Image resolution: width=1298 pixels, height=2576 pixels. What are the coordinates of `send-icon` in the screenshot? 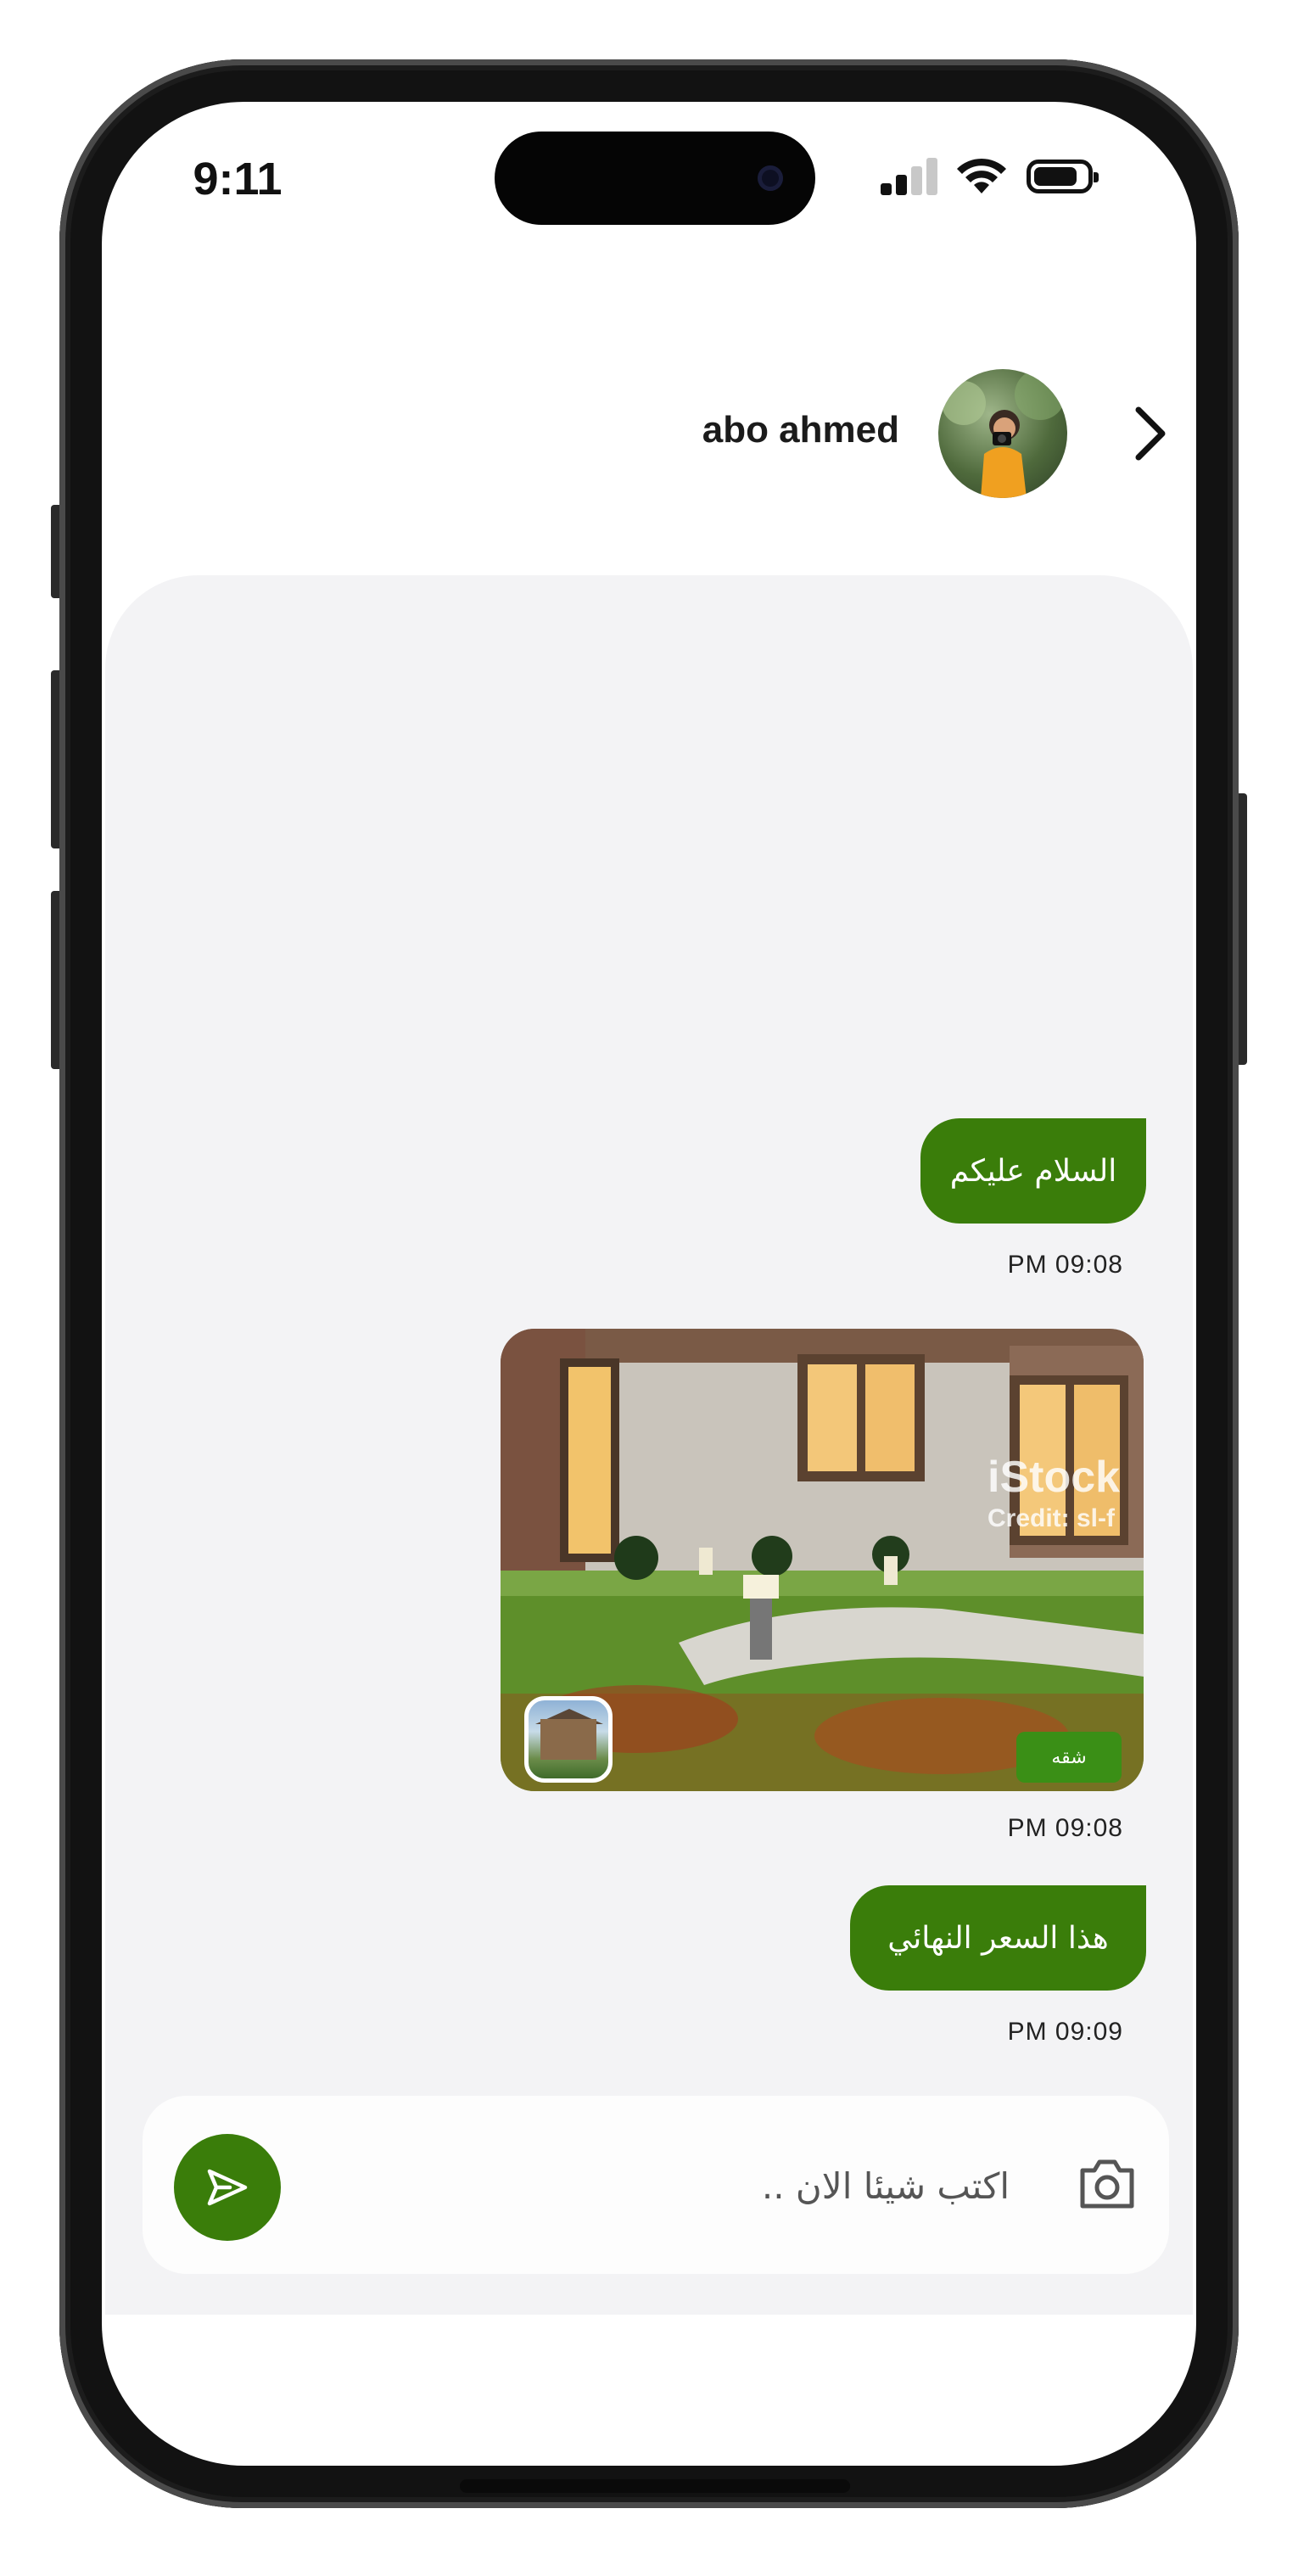 It's located at (227, 2187).